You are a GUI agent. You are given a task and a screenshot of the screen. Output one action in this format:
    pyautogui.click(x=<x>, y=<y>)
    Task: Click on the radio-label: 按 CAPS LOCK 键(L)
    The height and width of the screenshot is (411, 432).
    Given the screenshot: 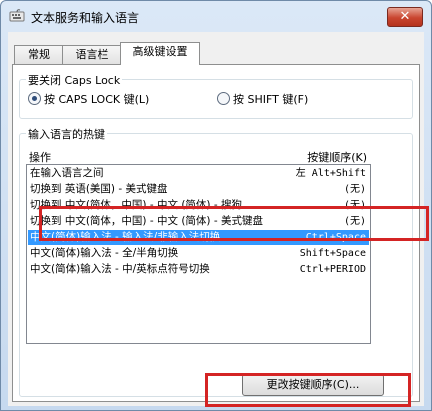 What is the action you would take?
    pyautogui.click(x=97, y=99)
    